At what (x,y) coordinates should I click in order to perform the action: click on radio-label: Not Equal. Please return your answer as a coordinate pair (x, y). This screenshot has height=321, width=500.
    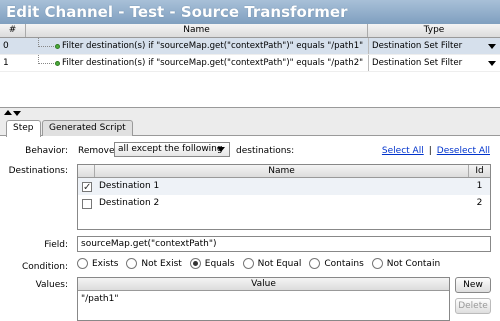
    Looking at the image, I should click on (279, 263).